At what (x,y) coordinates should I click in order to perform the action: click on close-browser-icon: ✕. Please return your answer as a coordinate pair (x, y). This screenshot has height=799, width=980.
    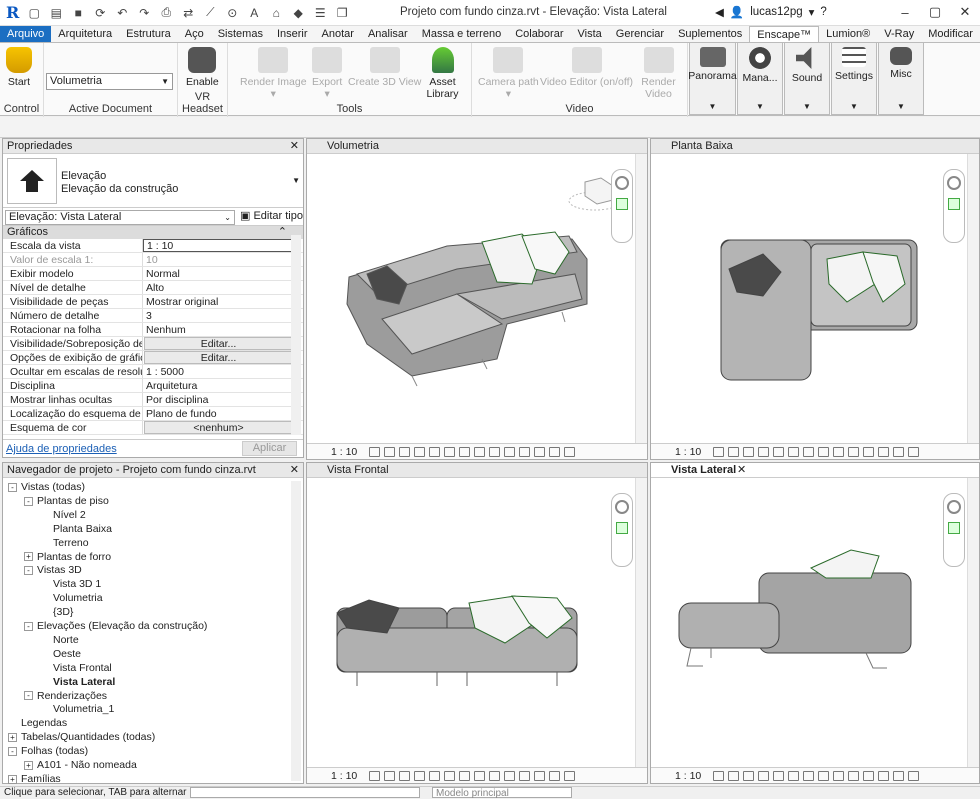
    Looking at the image, I should click on (294, 470).